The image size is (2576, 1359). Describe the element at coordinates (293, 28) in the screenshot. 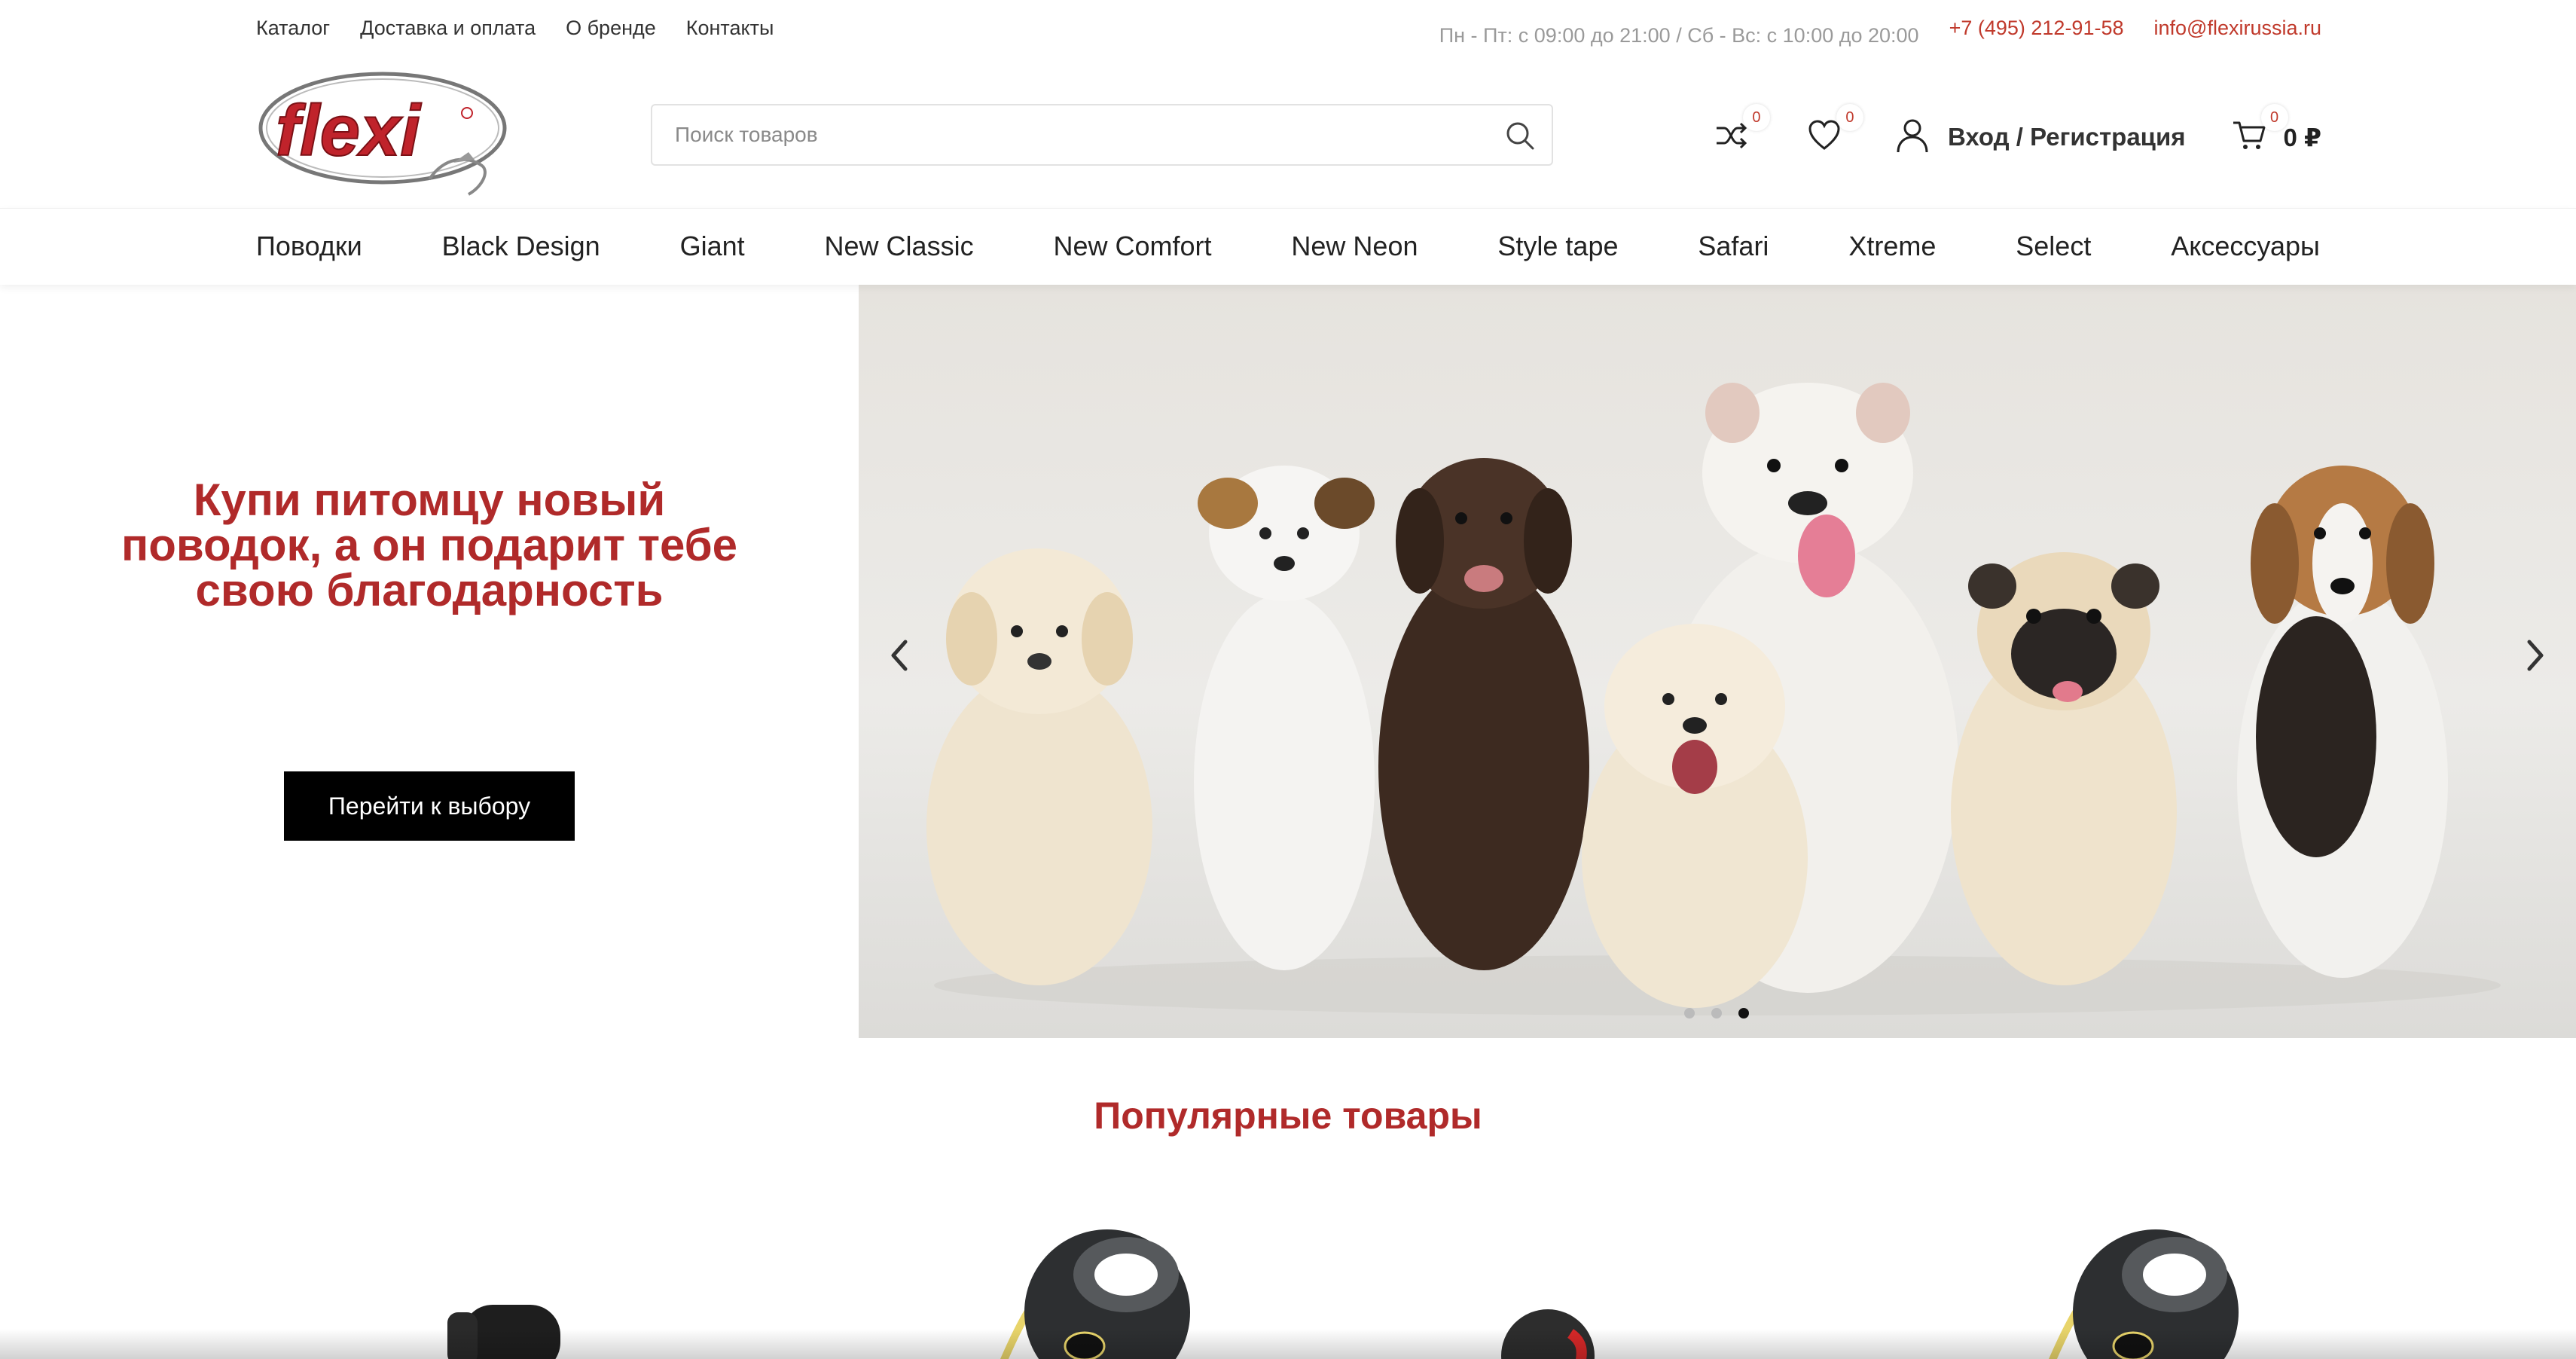

I see `top-link-catalog: Каталог` at that location.